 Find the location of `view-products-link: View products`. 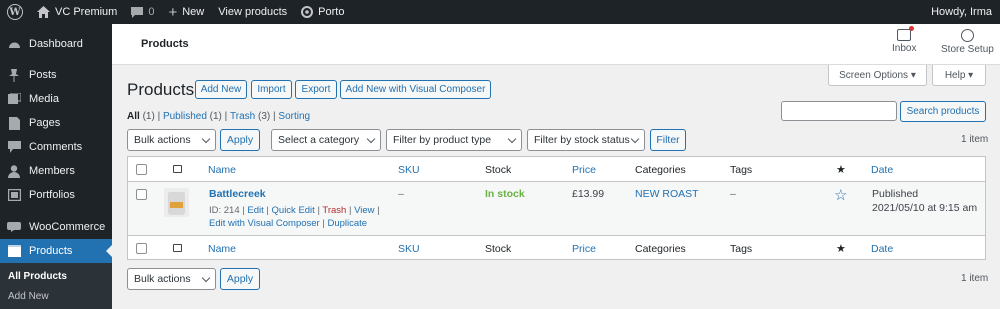

view-products-link: View products is located at coordinates (252, 12).